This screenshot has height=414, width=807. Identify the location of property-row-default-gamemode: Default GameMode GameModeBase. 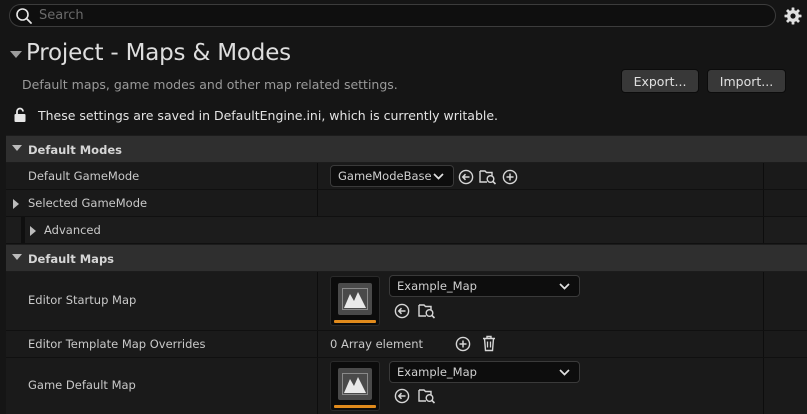
(406, 176).